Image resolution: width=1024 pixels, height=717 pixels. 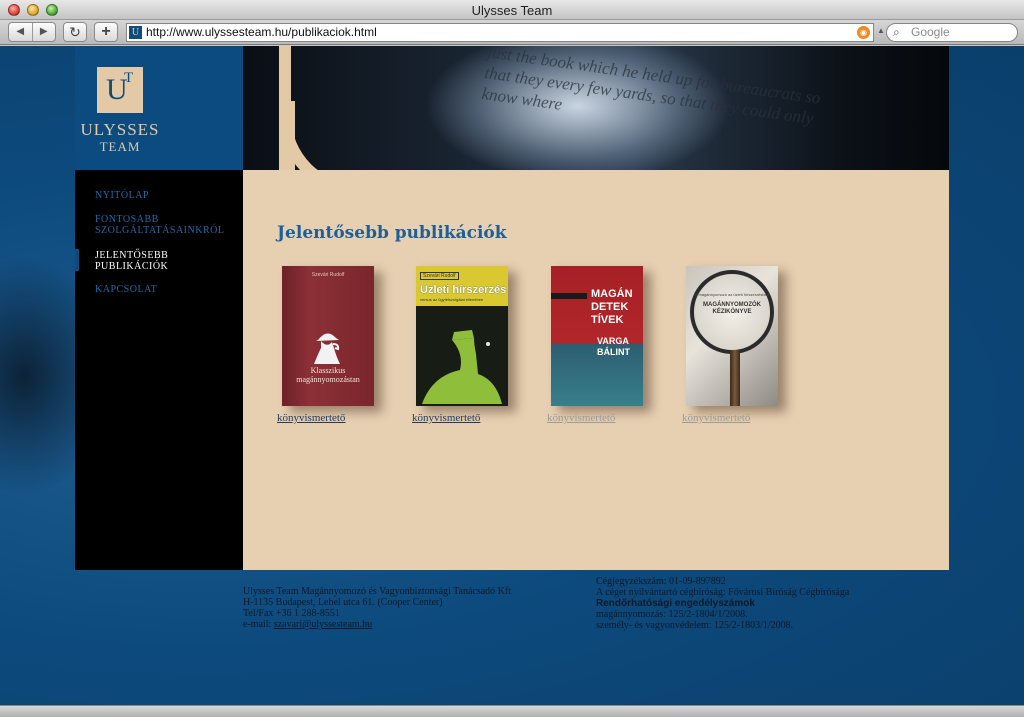 What do you see at coordinates (257, 624) in the screenshot?
I see `footer-email-label: e-mail:` at bounding box center [257, 624].